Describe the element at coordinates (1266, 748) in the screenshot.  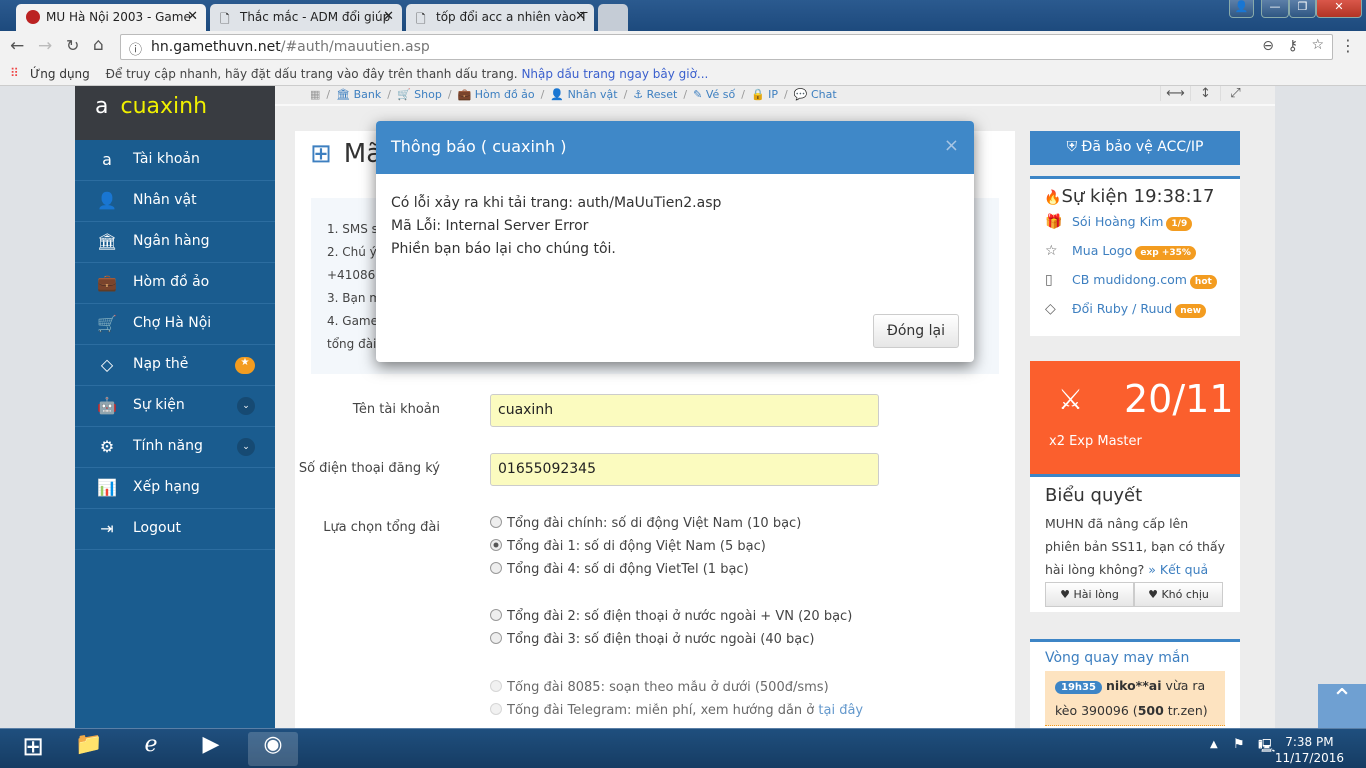
I see `network-icon: 🖳` at that location.